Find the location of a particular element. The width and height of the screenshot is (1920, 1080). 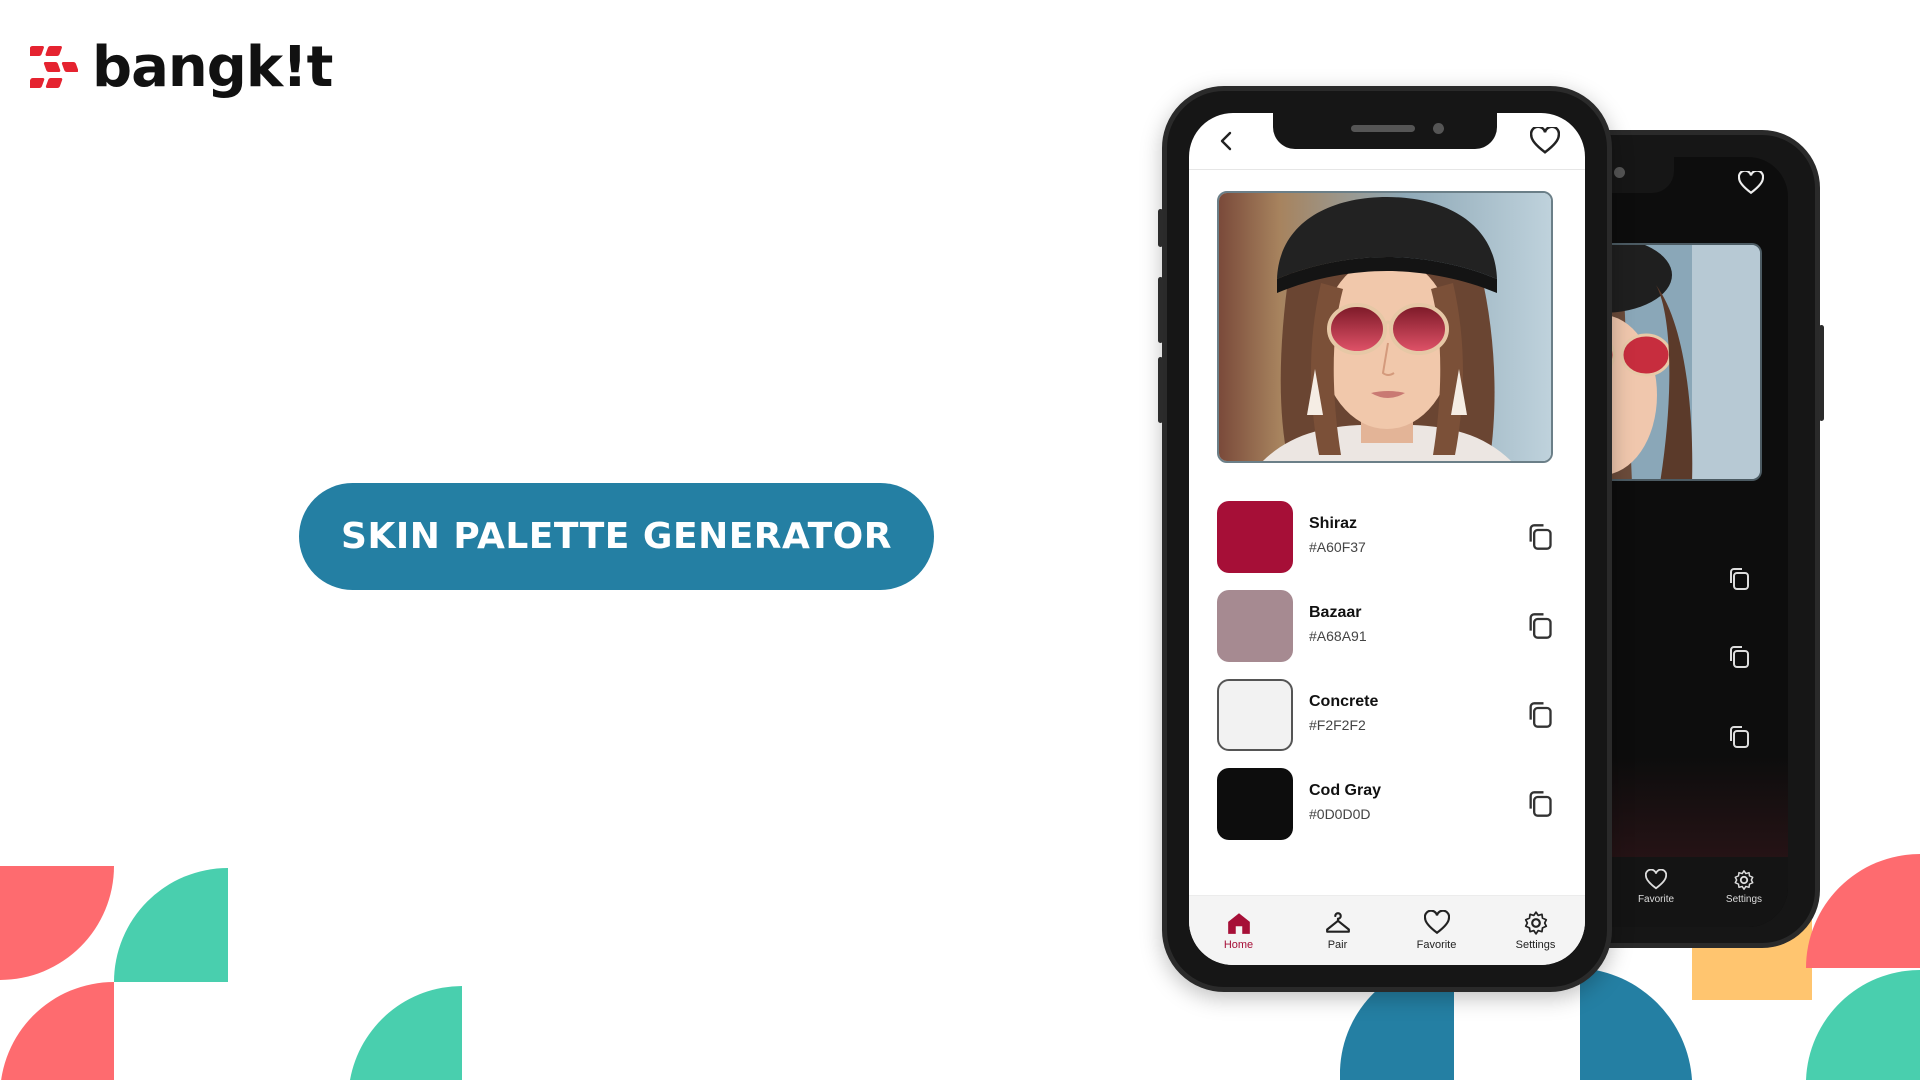

mute-switch is located at coordinates (1160, 228).